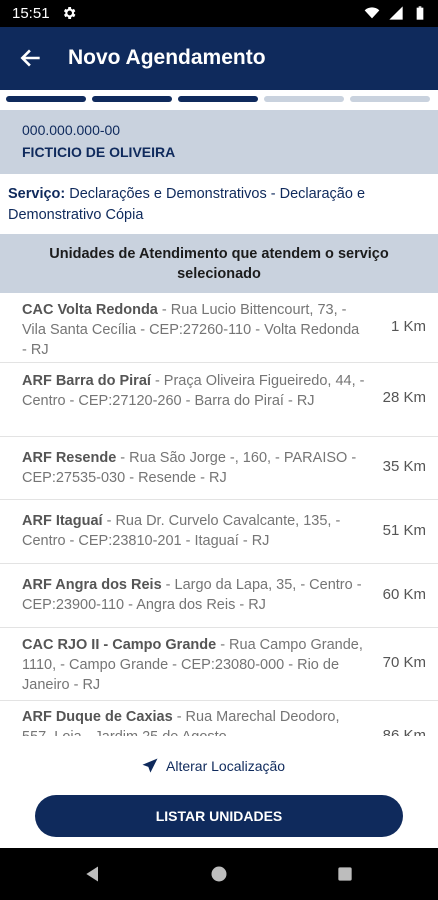 Image resolution: width=438 pixels, height=900 pixels. Describe the element at coordinates (93, 874) in the screenshot. I see `back-triangle-icon` at that location.